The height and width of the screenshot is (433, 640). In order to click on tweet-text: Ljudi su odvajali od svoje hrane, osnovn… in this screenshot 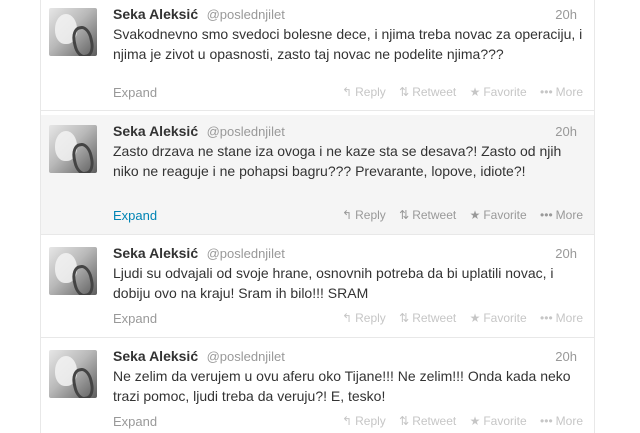, I will do `click(333, 283)`.